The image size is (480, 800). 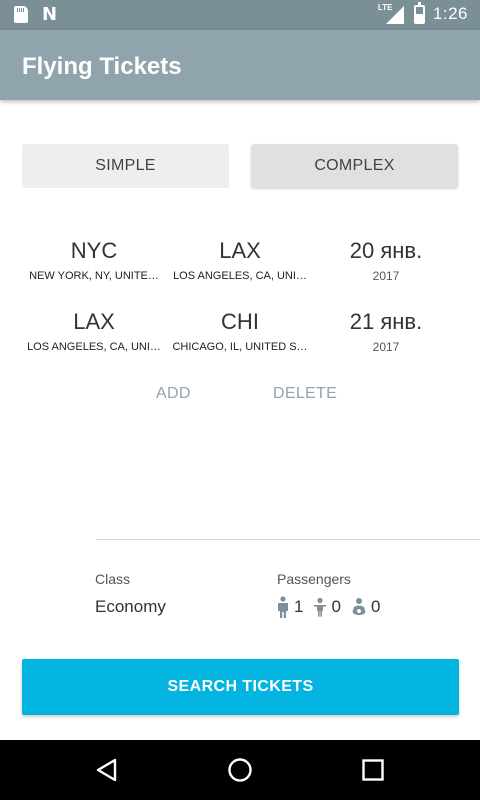 I want to click on flight-date: 20 янв., so click(x=386, y=250).